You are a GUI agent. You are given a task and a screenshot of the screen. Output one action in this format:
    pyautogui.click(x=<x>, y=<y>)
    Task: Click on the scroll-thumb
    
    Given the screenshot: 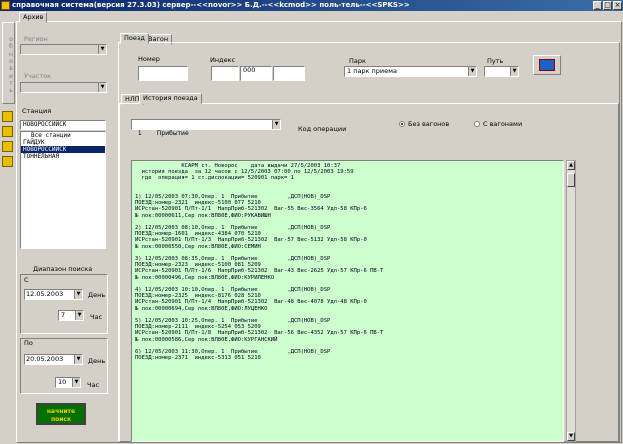 What is the action you would take?
    pyautogui.click(x=571, y=180)
    